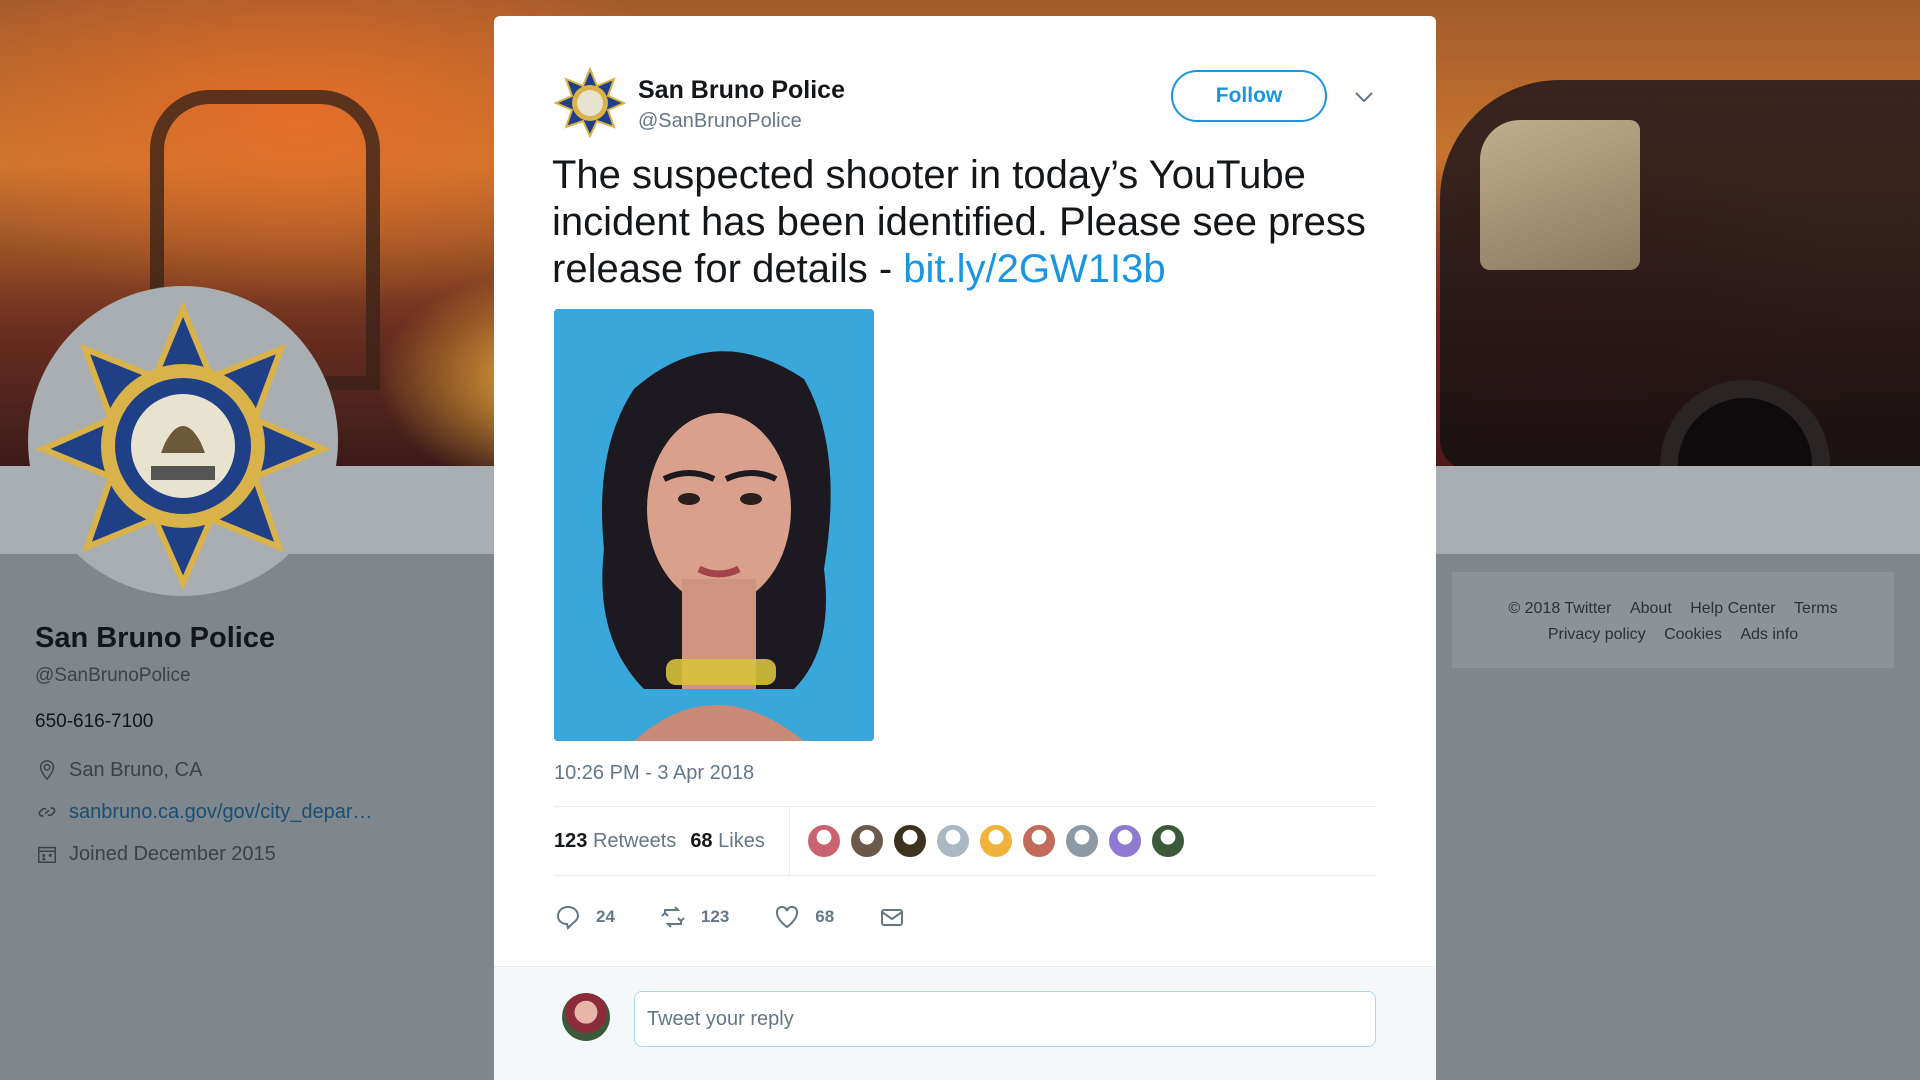 The image size is (1920, 1080). What do you see at coordinates (1769, 634) in the screenshot?
I see `footer-ads-link: Ads info` at bounding box center [1769, 634].